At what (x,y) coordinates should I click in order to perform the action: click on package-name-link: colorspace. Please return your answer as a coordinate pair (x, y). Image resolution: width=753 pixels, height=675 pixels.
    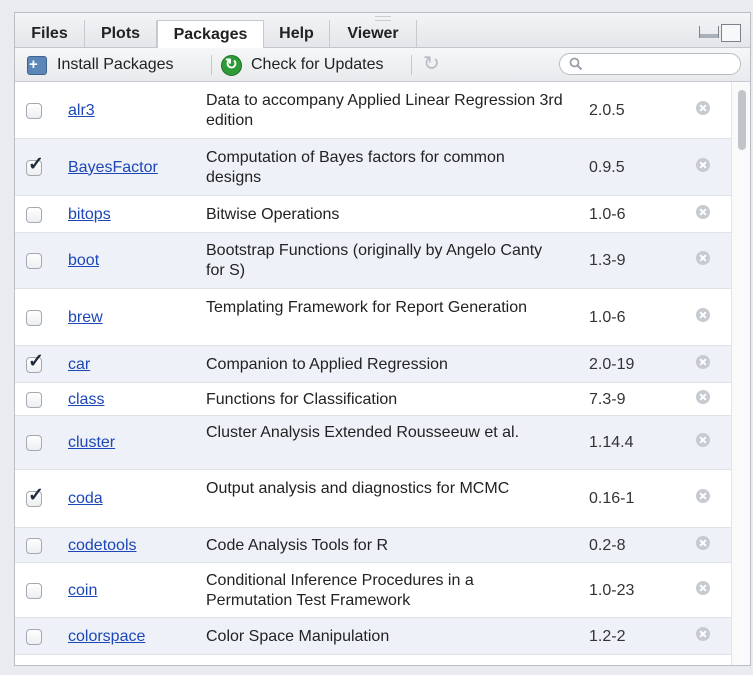
    Looking at the image, I should click on (106, 637).